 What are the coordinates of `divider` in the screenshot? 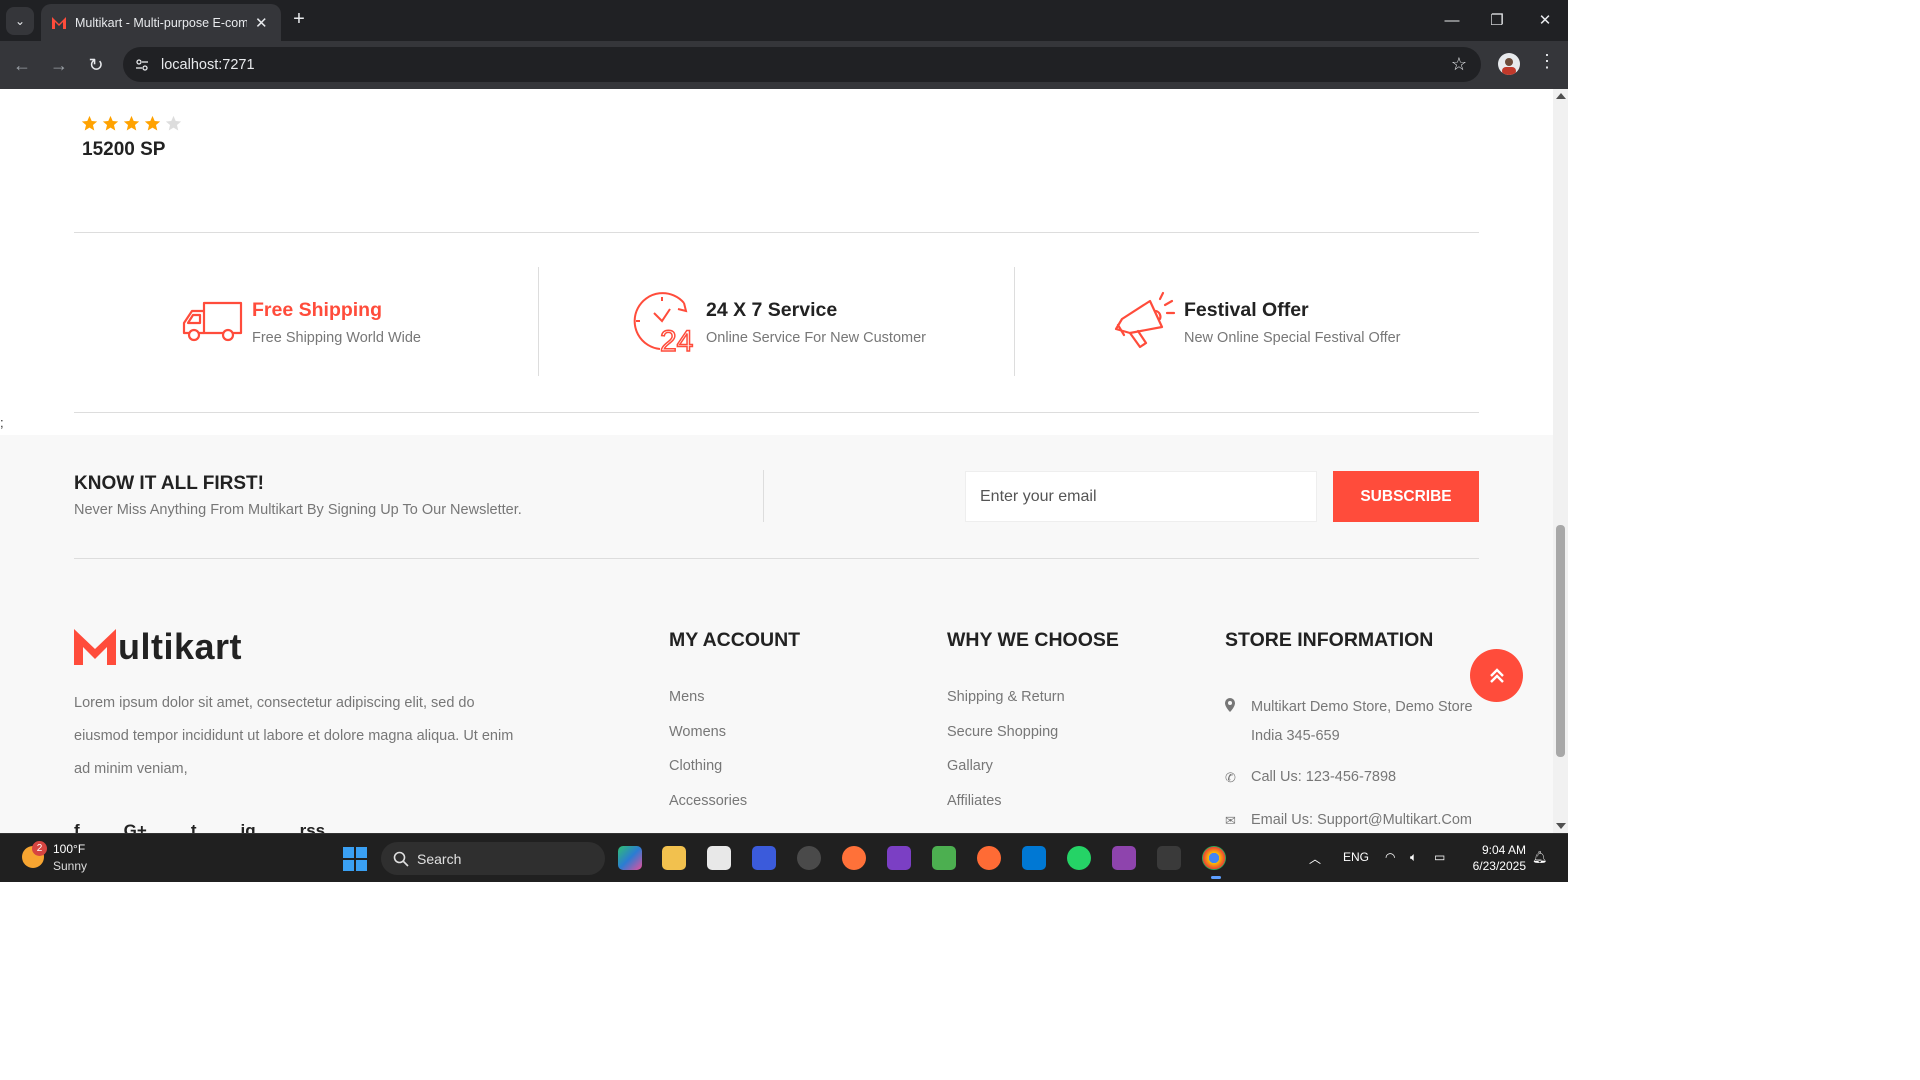 It's located at (776, 412).